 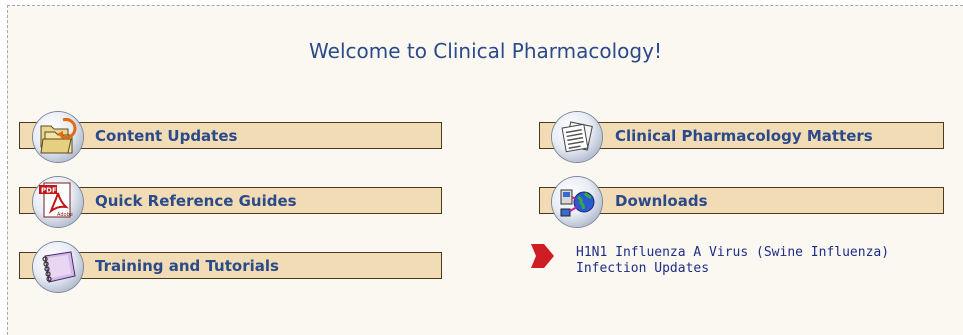 I want to click on clinical-pharmacology-matters-label: Clinical Pharmacology Matters, so click(x=744, y=136).